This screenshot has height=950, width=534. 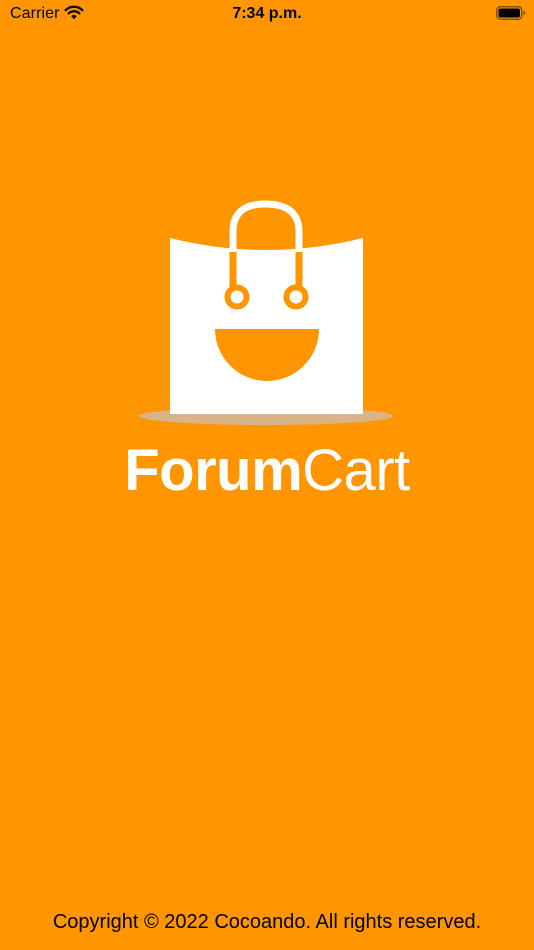 What do you see at coordinates (266, 312) in the screenshot?
I see `smiling-shopping-bag-icon` at bounding box center [266, 312].